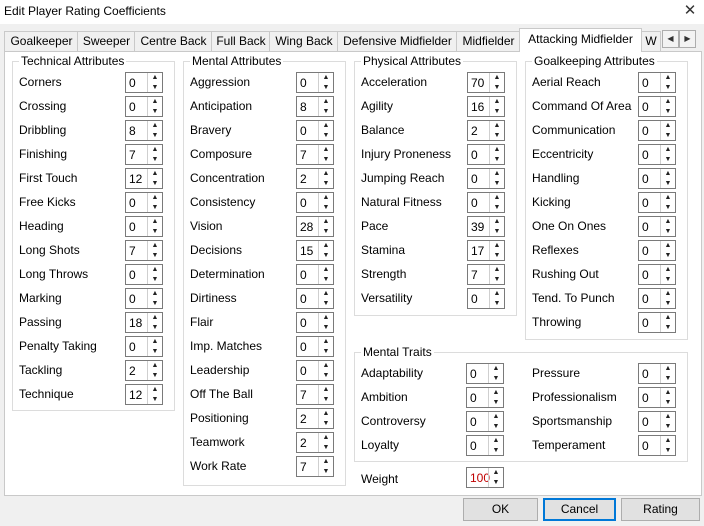 The width and height of the screenshot is (704, 526). Describe the element at coordinates (651, 41) in the screenshot. I see `tab-w: W` at that location.